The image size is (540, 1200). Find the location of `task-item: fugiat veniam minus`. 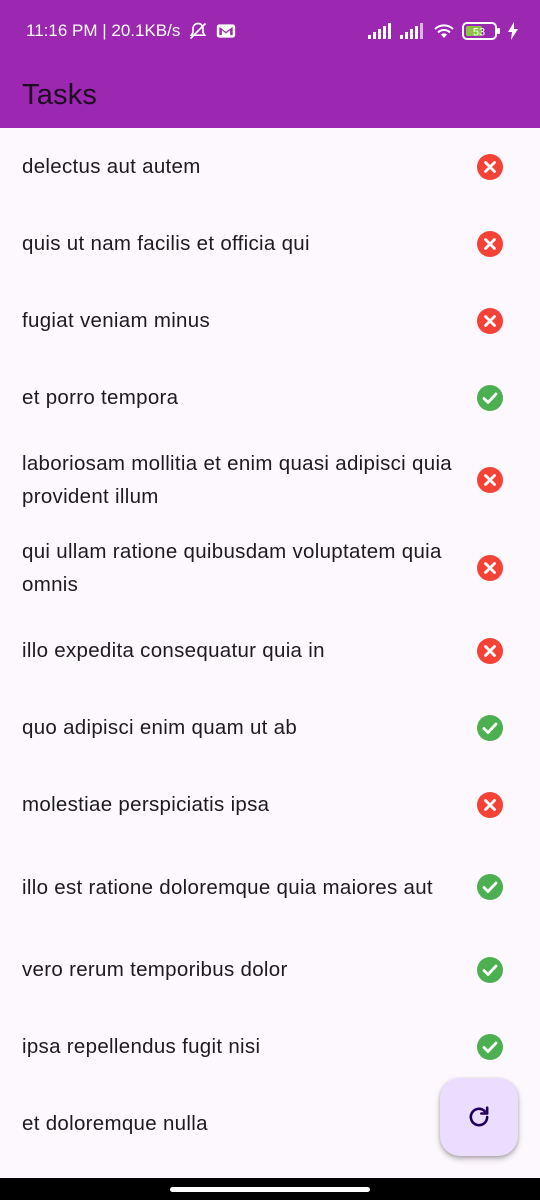

task-item: fugiat veniam minus is located at coordinates (270, 320).